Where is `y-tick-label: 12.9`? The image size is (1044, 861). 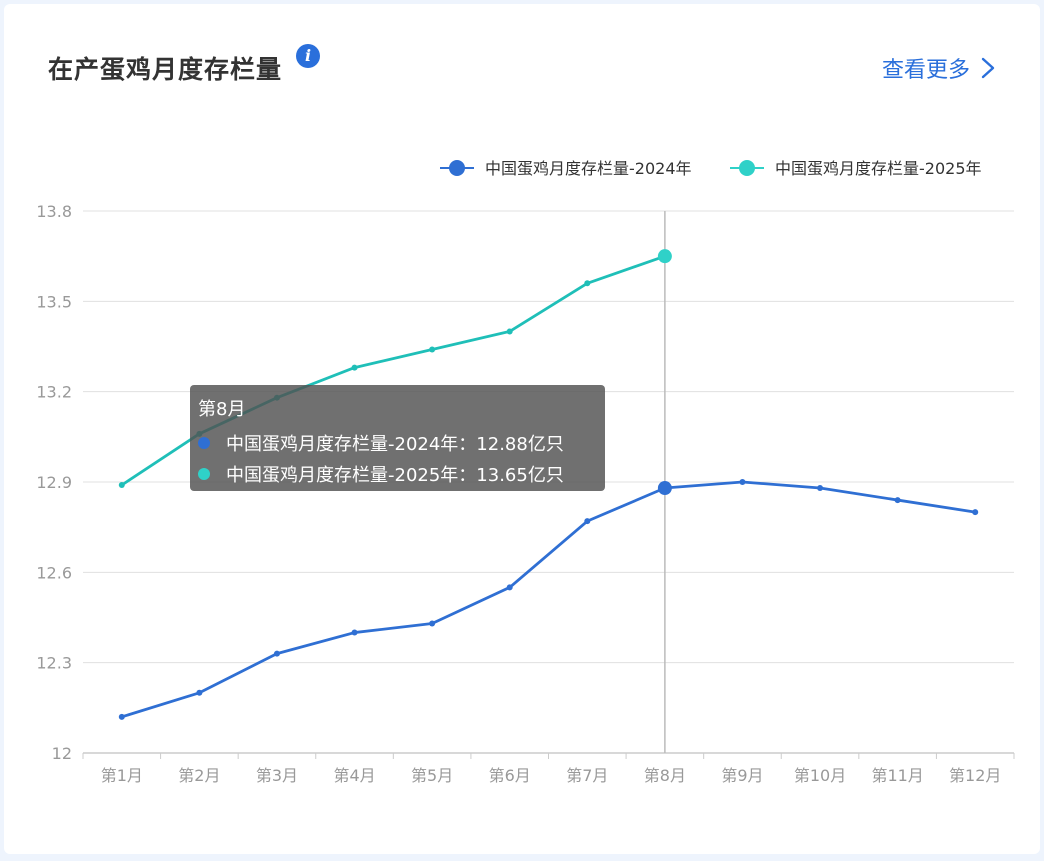 y-tick-label: 12.9 is located at coordinates (54, 482).